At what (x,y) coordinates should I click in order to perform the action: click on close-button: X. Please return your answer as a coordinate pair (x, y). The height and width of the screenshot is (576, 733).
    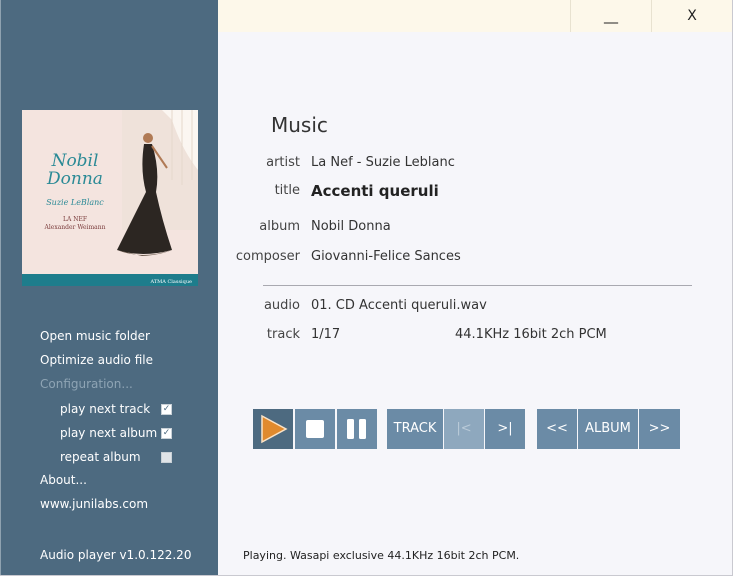
    Looking at the image, I should click on (691, 16).